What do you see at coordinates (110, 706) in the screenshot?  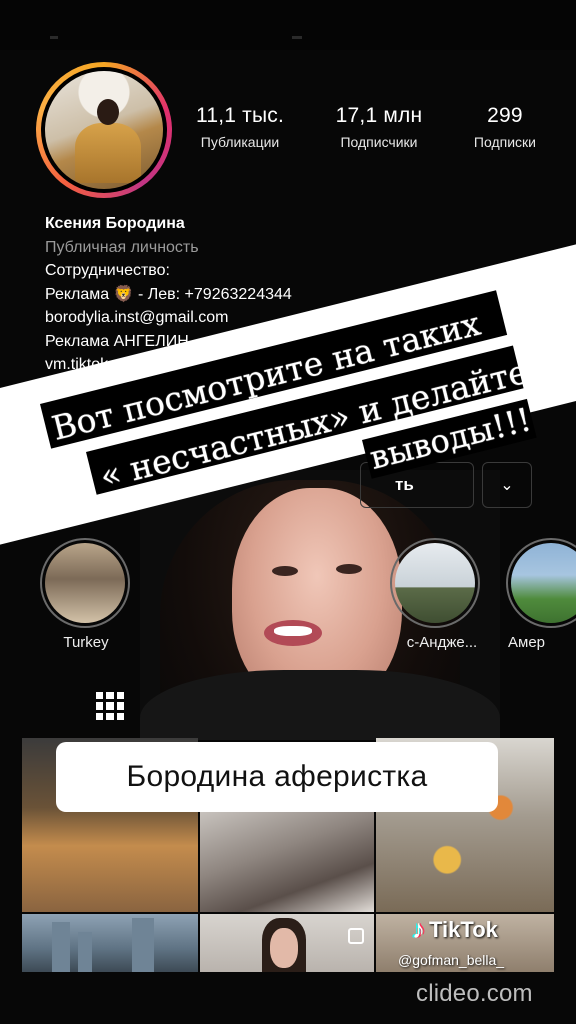 I see `grid-icon` at bounding box center [110, 706].